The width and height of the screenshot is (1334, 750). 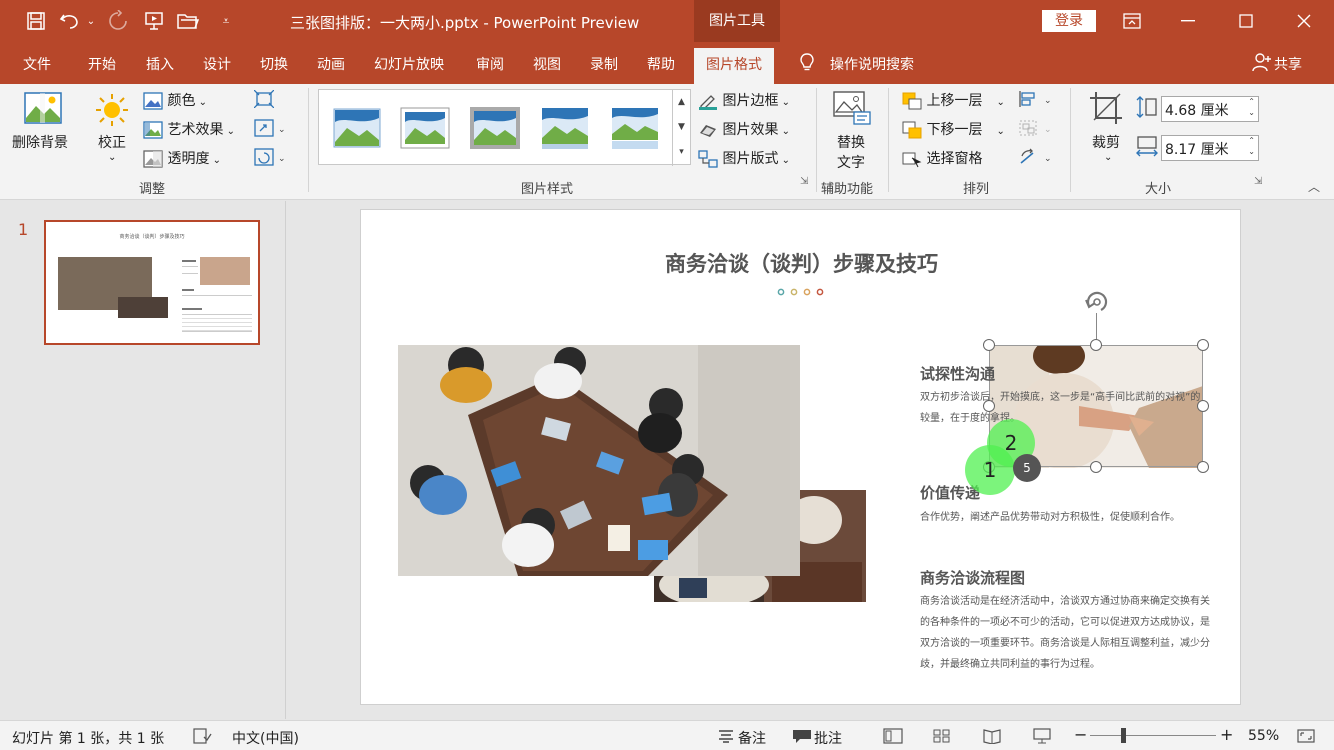 What do you see at coordinates (1108, 157) in the screenshot?
I see `crop-dropdown-icon: ⌄` at bounding box center [1108, 157].